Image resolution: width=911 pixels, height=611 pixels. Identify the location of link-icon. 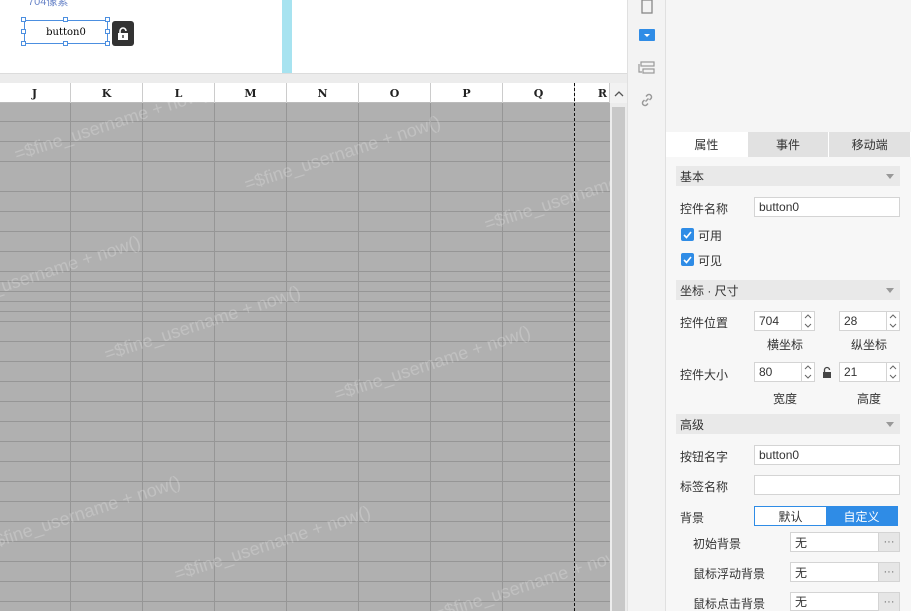
(647, 100).